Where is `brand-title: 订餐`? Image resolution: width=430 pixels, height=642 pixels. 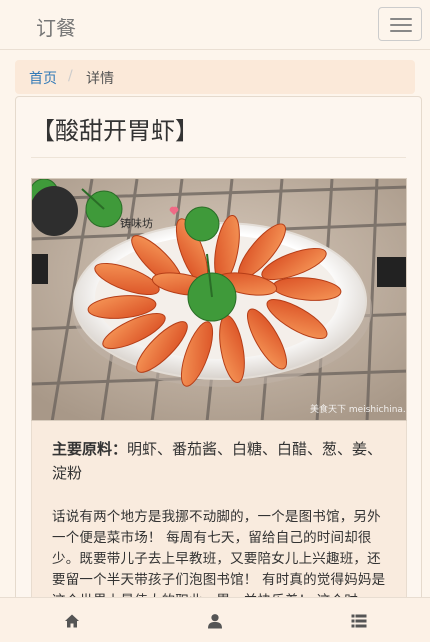
brand-title: 订餐 is located at coordinates (56, 26).